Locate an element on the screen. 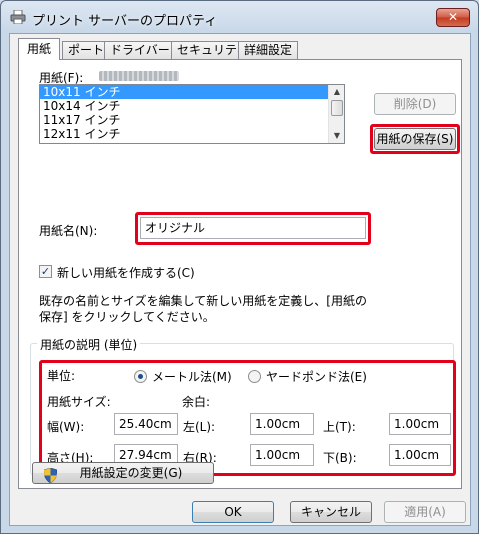 The image size is (479, 534). cancel-button: キャンセル is located at coordinates (331, 512).